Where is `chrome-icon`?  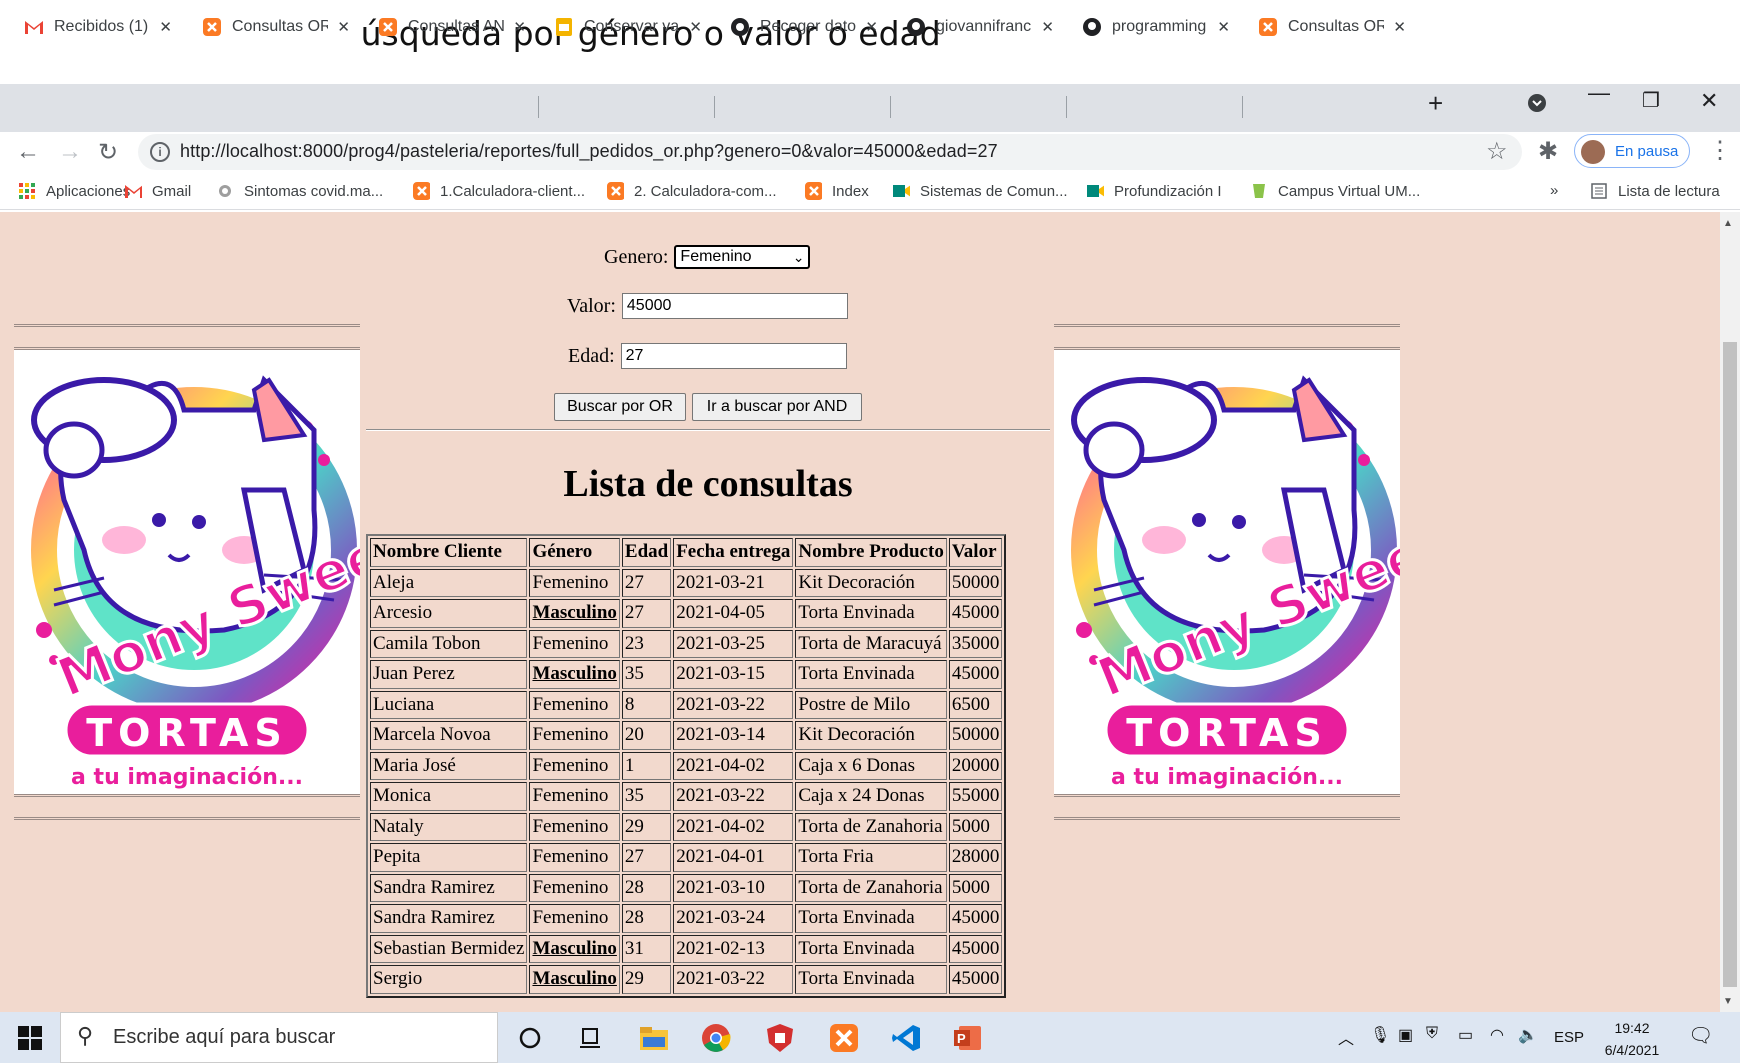
chrome-icon is located at coordinates (716, 1038).